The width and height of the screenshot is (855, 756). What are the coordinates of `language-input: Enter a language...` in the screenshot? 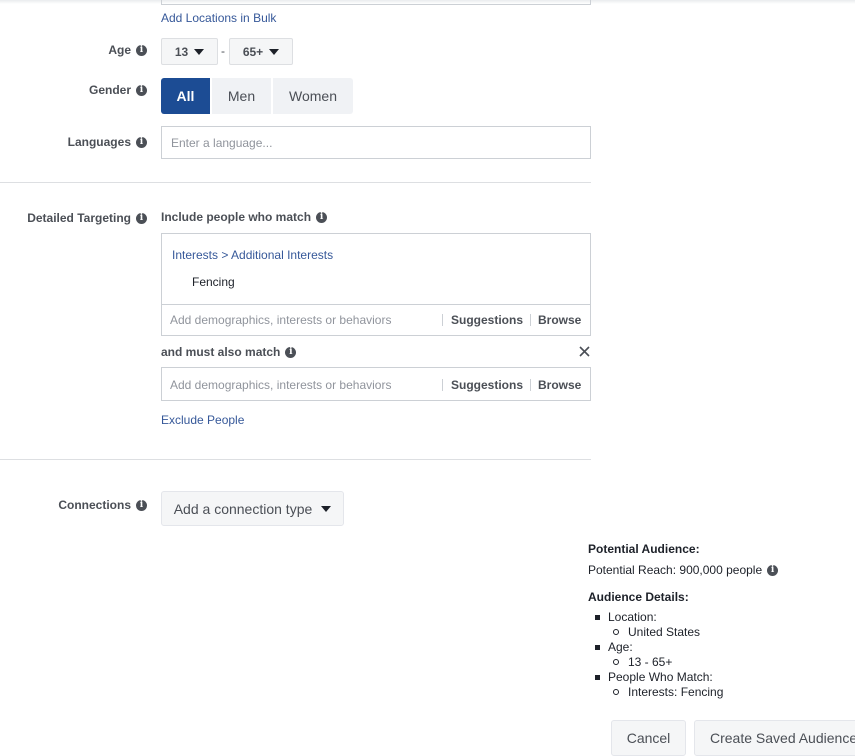 It's located at (376, 142).